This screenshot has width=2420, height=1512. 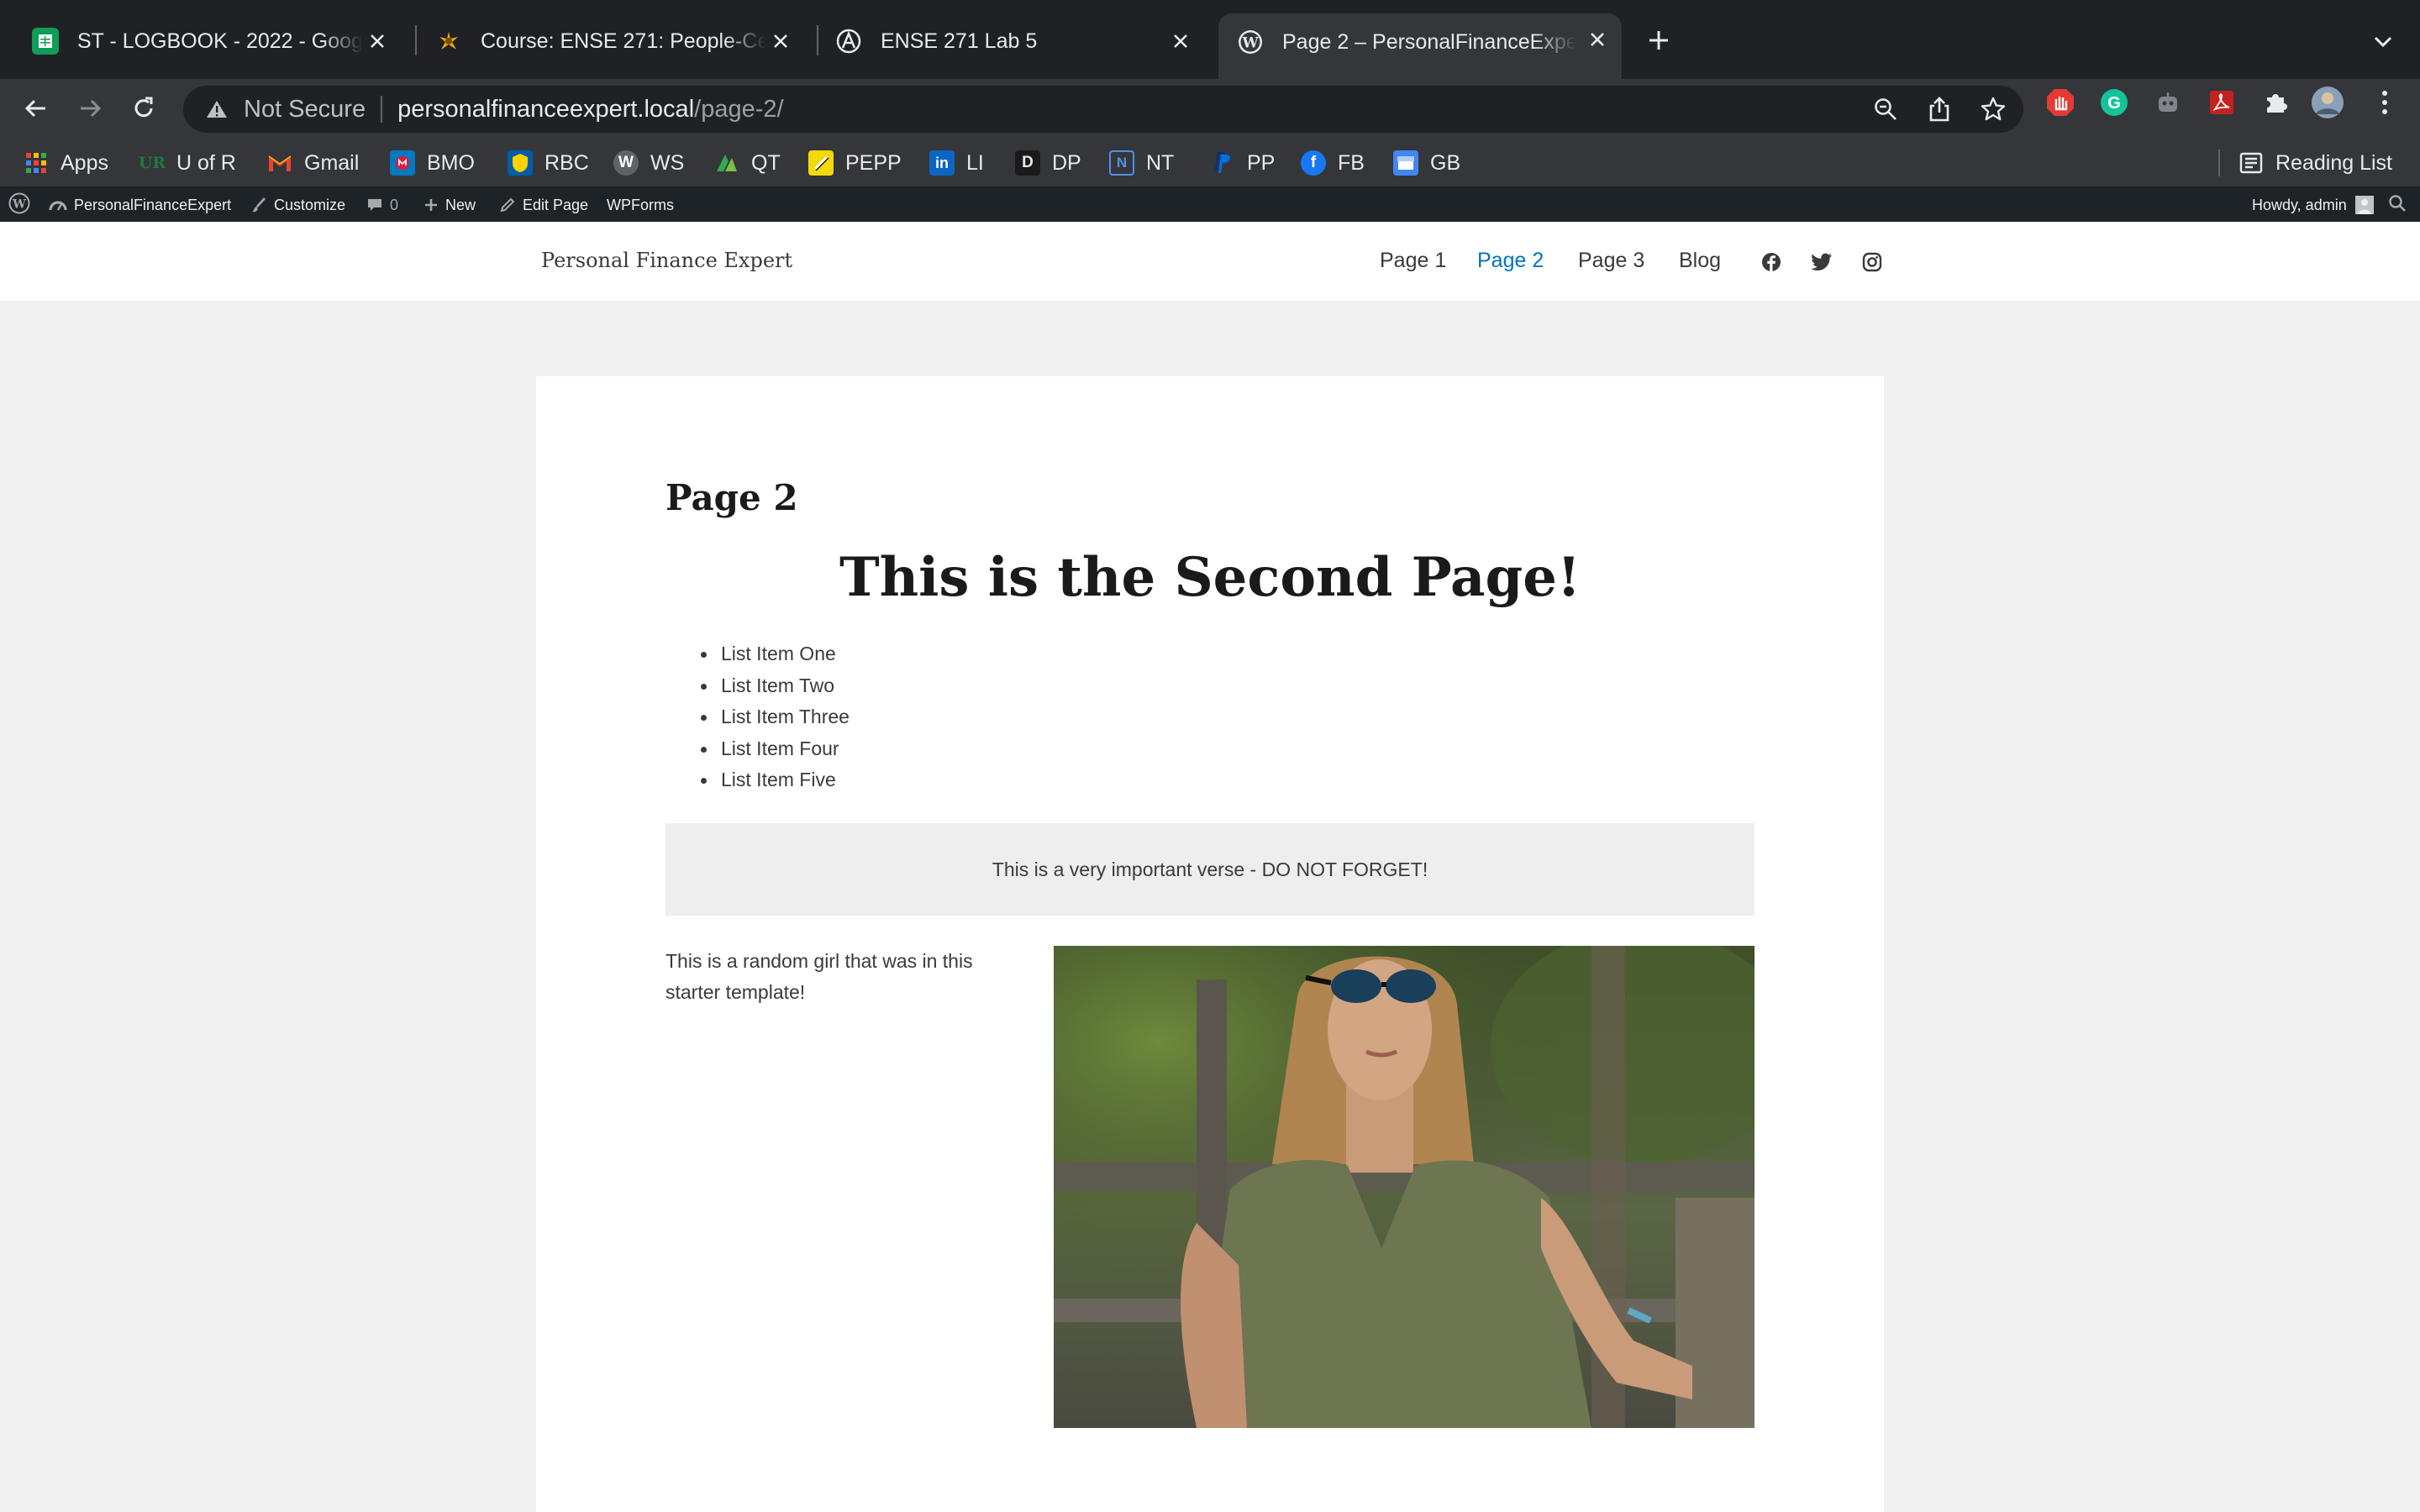 I want to click on robot-extension-icon, so click(x=2168, y=102).